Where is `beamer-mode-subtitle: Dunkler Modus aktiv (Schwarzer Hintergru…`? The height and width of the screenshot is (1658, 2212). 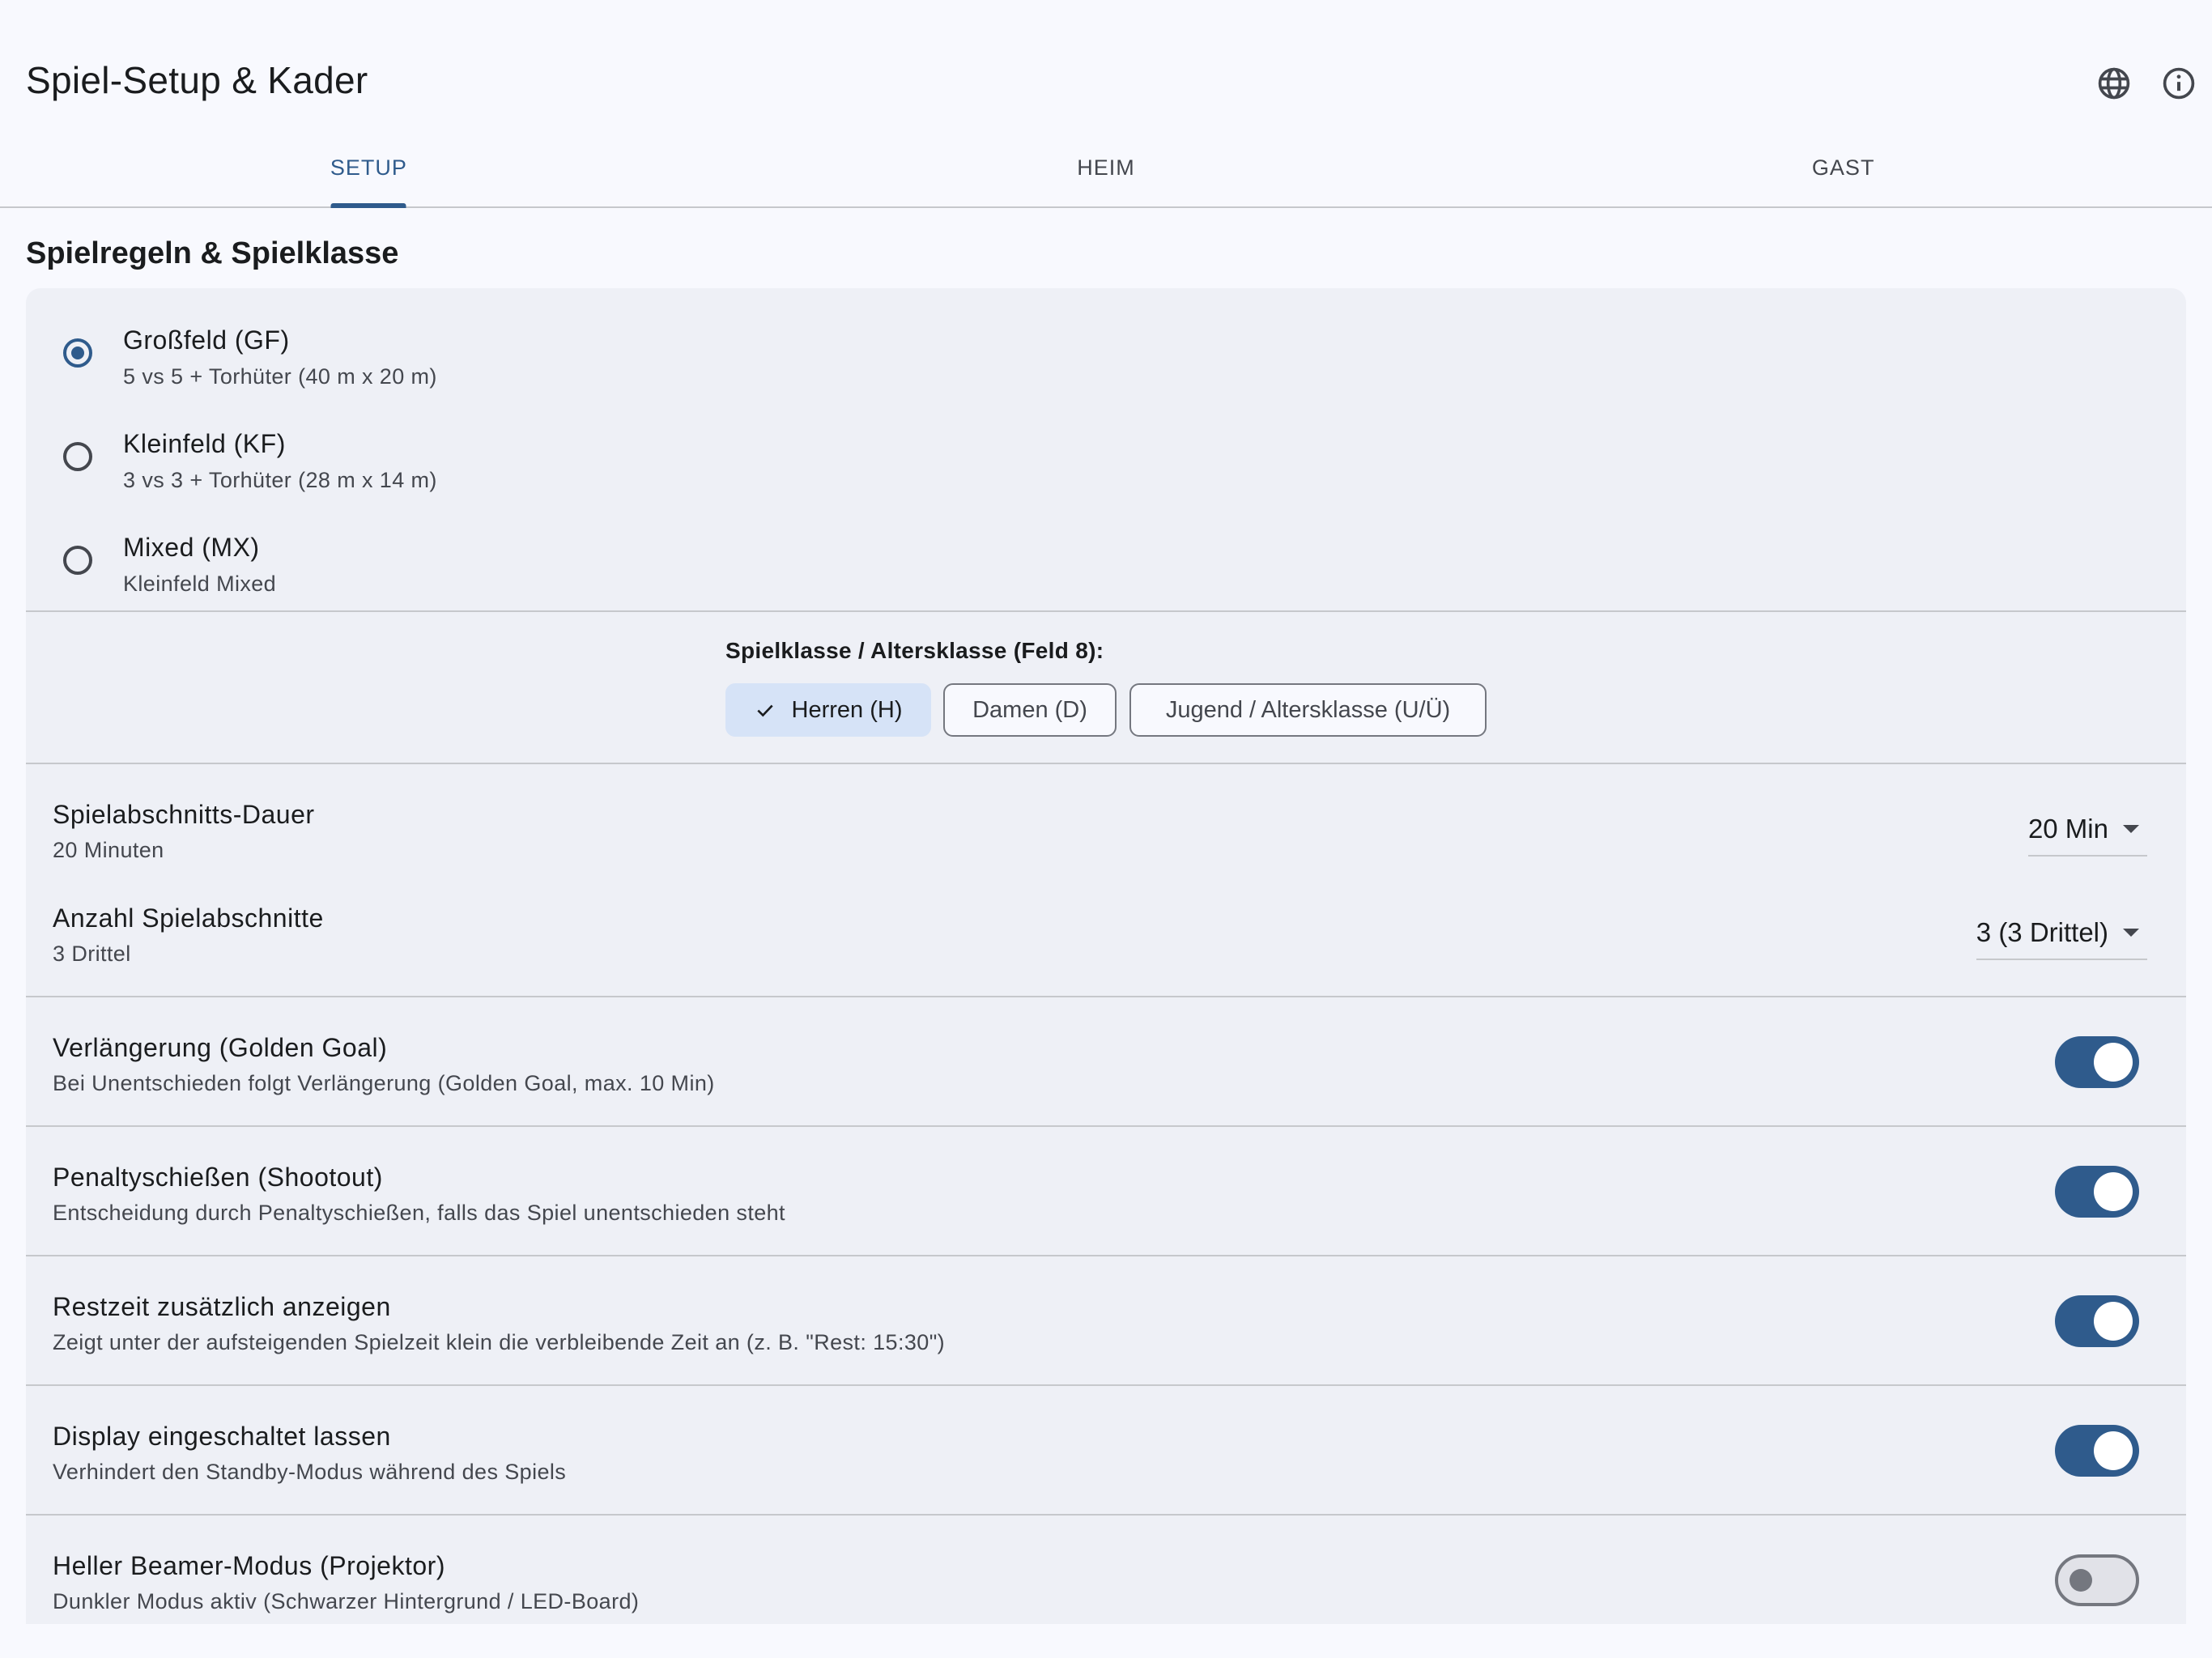
beamer-mode-subtitle: Dunkler Modus aktiv (Schwarzer Hintergru… is located at coordinates (347, 1601).